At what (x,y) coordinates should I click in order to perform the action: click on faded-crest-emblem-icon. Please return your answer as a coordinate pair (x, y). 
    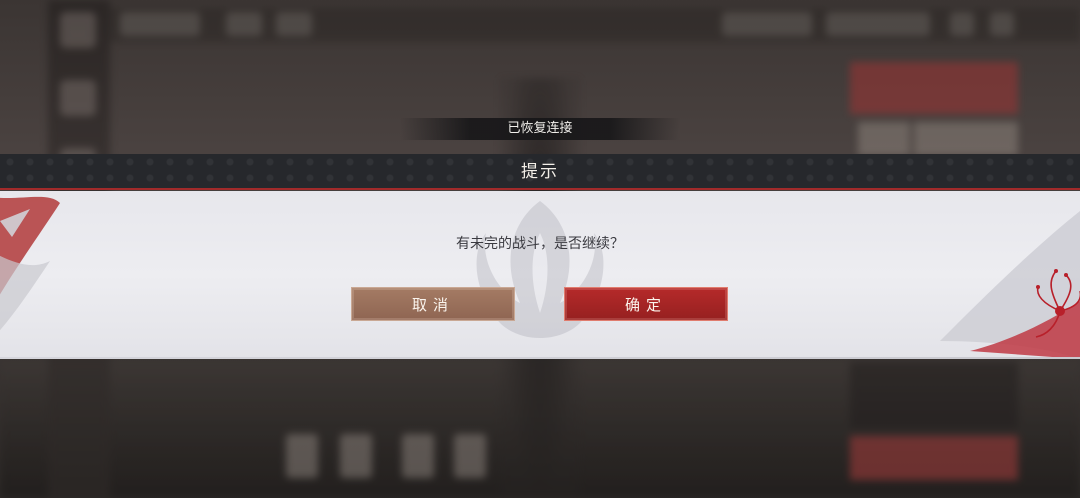
    Looking at the image, I should click on (540, 269).